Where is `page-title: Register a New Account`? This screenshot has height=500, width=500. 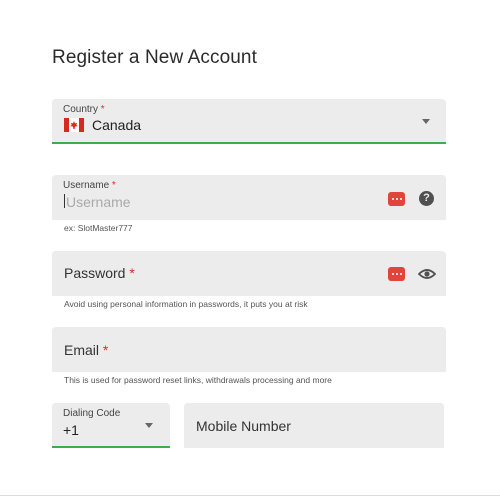
page-title: Register a New Account is located at coordinates (154, 57).